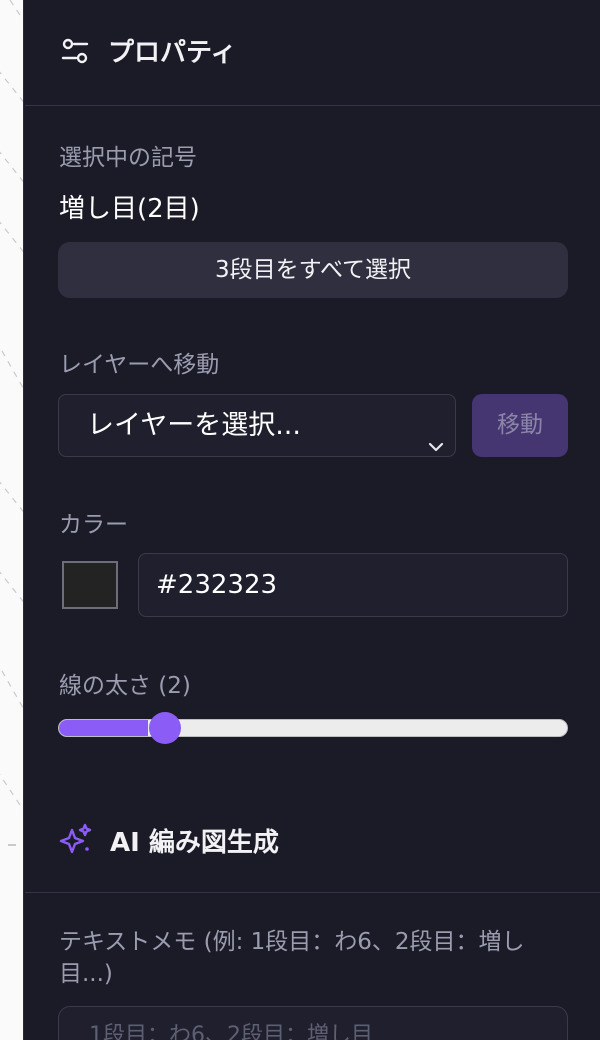  I want to click on canvas-edge, so click(12, 520).